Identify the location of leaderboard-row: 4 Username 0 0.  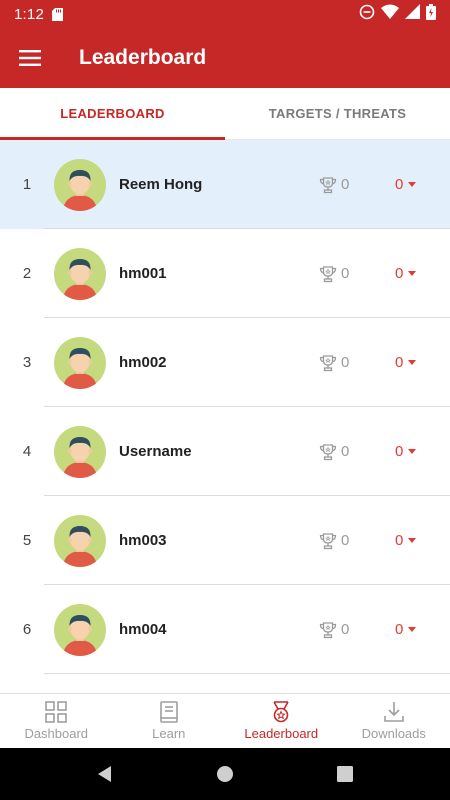
(225, 451).